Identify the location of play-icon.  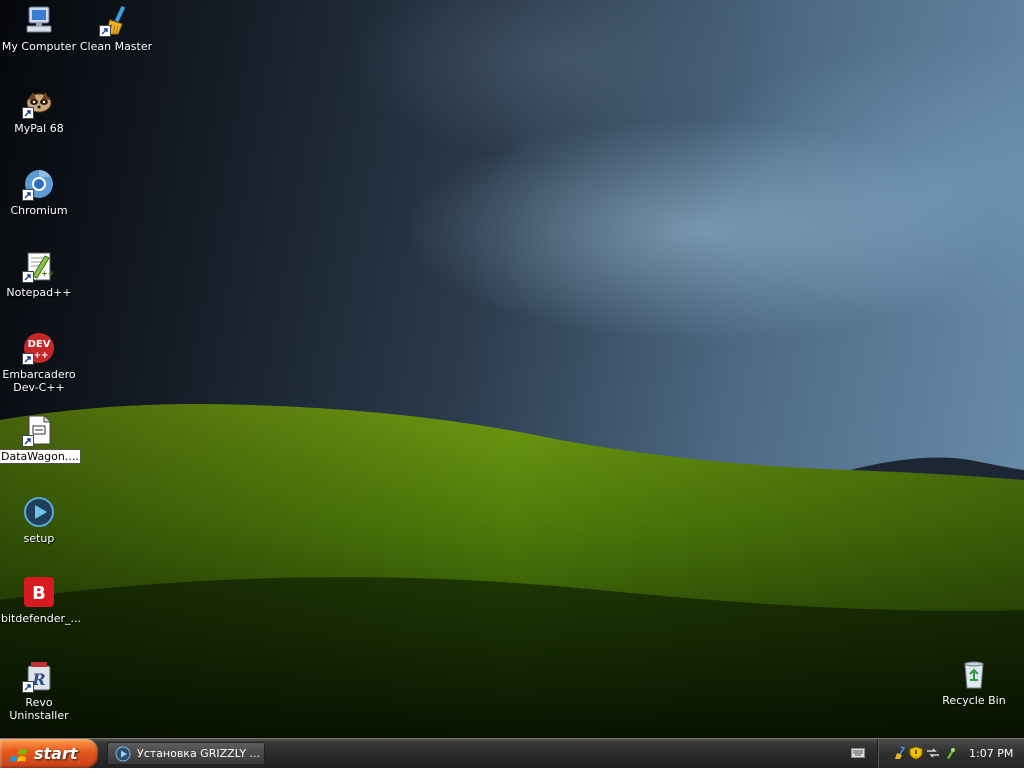
(39, 512).